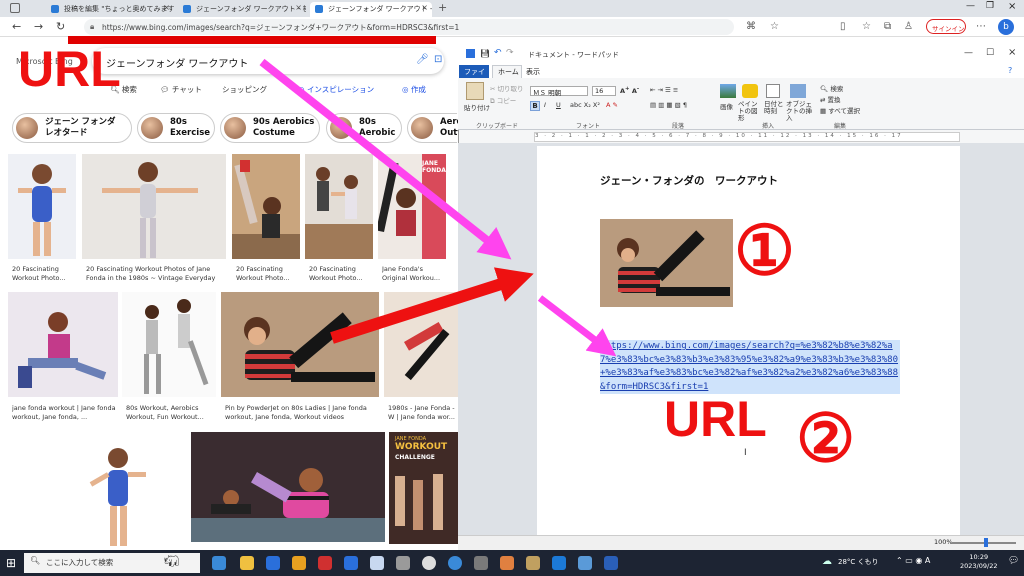 Image resolution: width=1024 pixels, height=576 pixels. Describe the element at coordinates (414, 89) in the screenshot. I see `nav-create: ◎ 作成` at that location.